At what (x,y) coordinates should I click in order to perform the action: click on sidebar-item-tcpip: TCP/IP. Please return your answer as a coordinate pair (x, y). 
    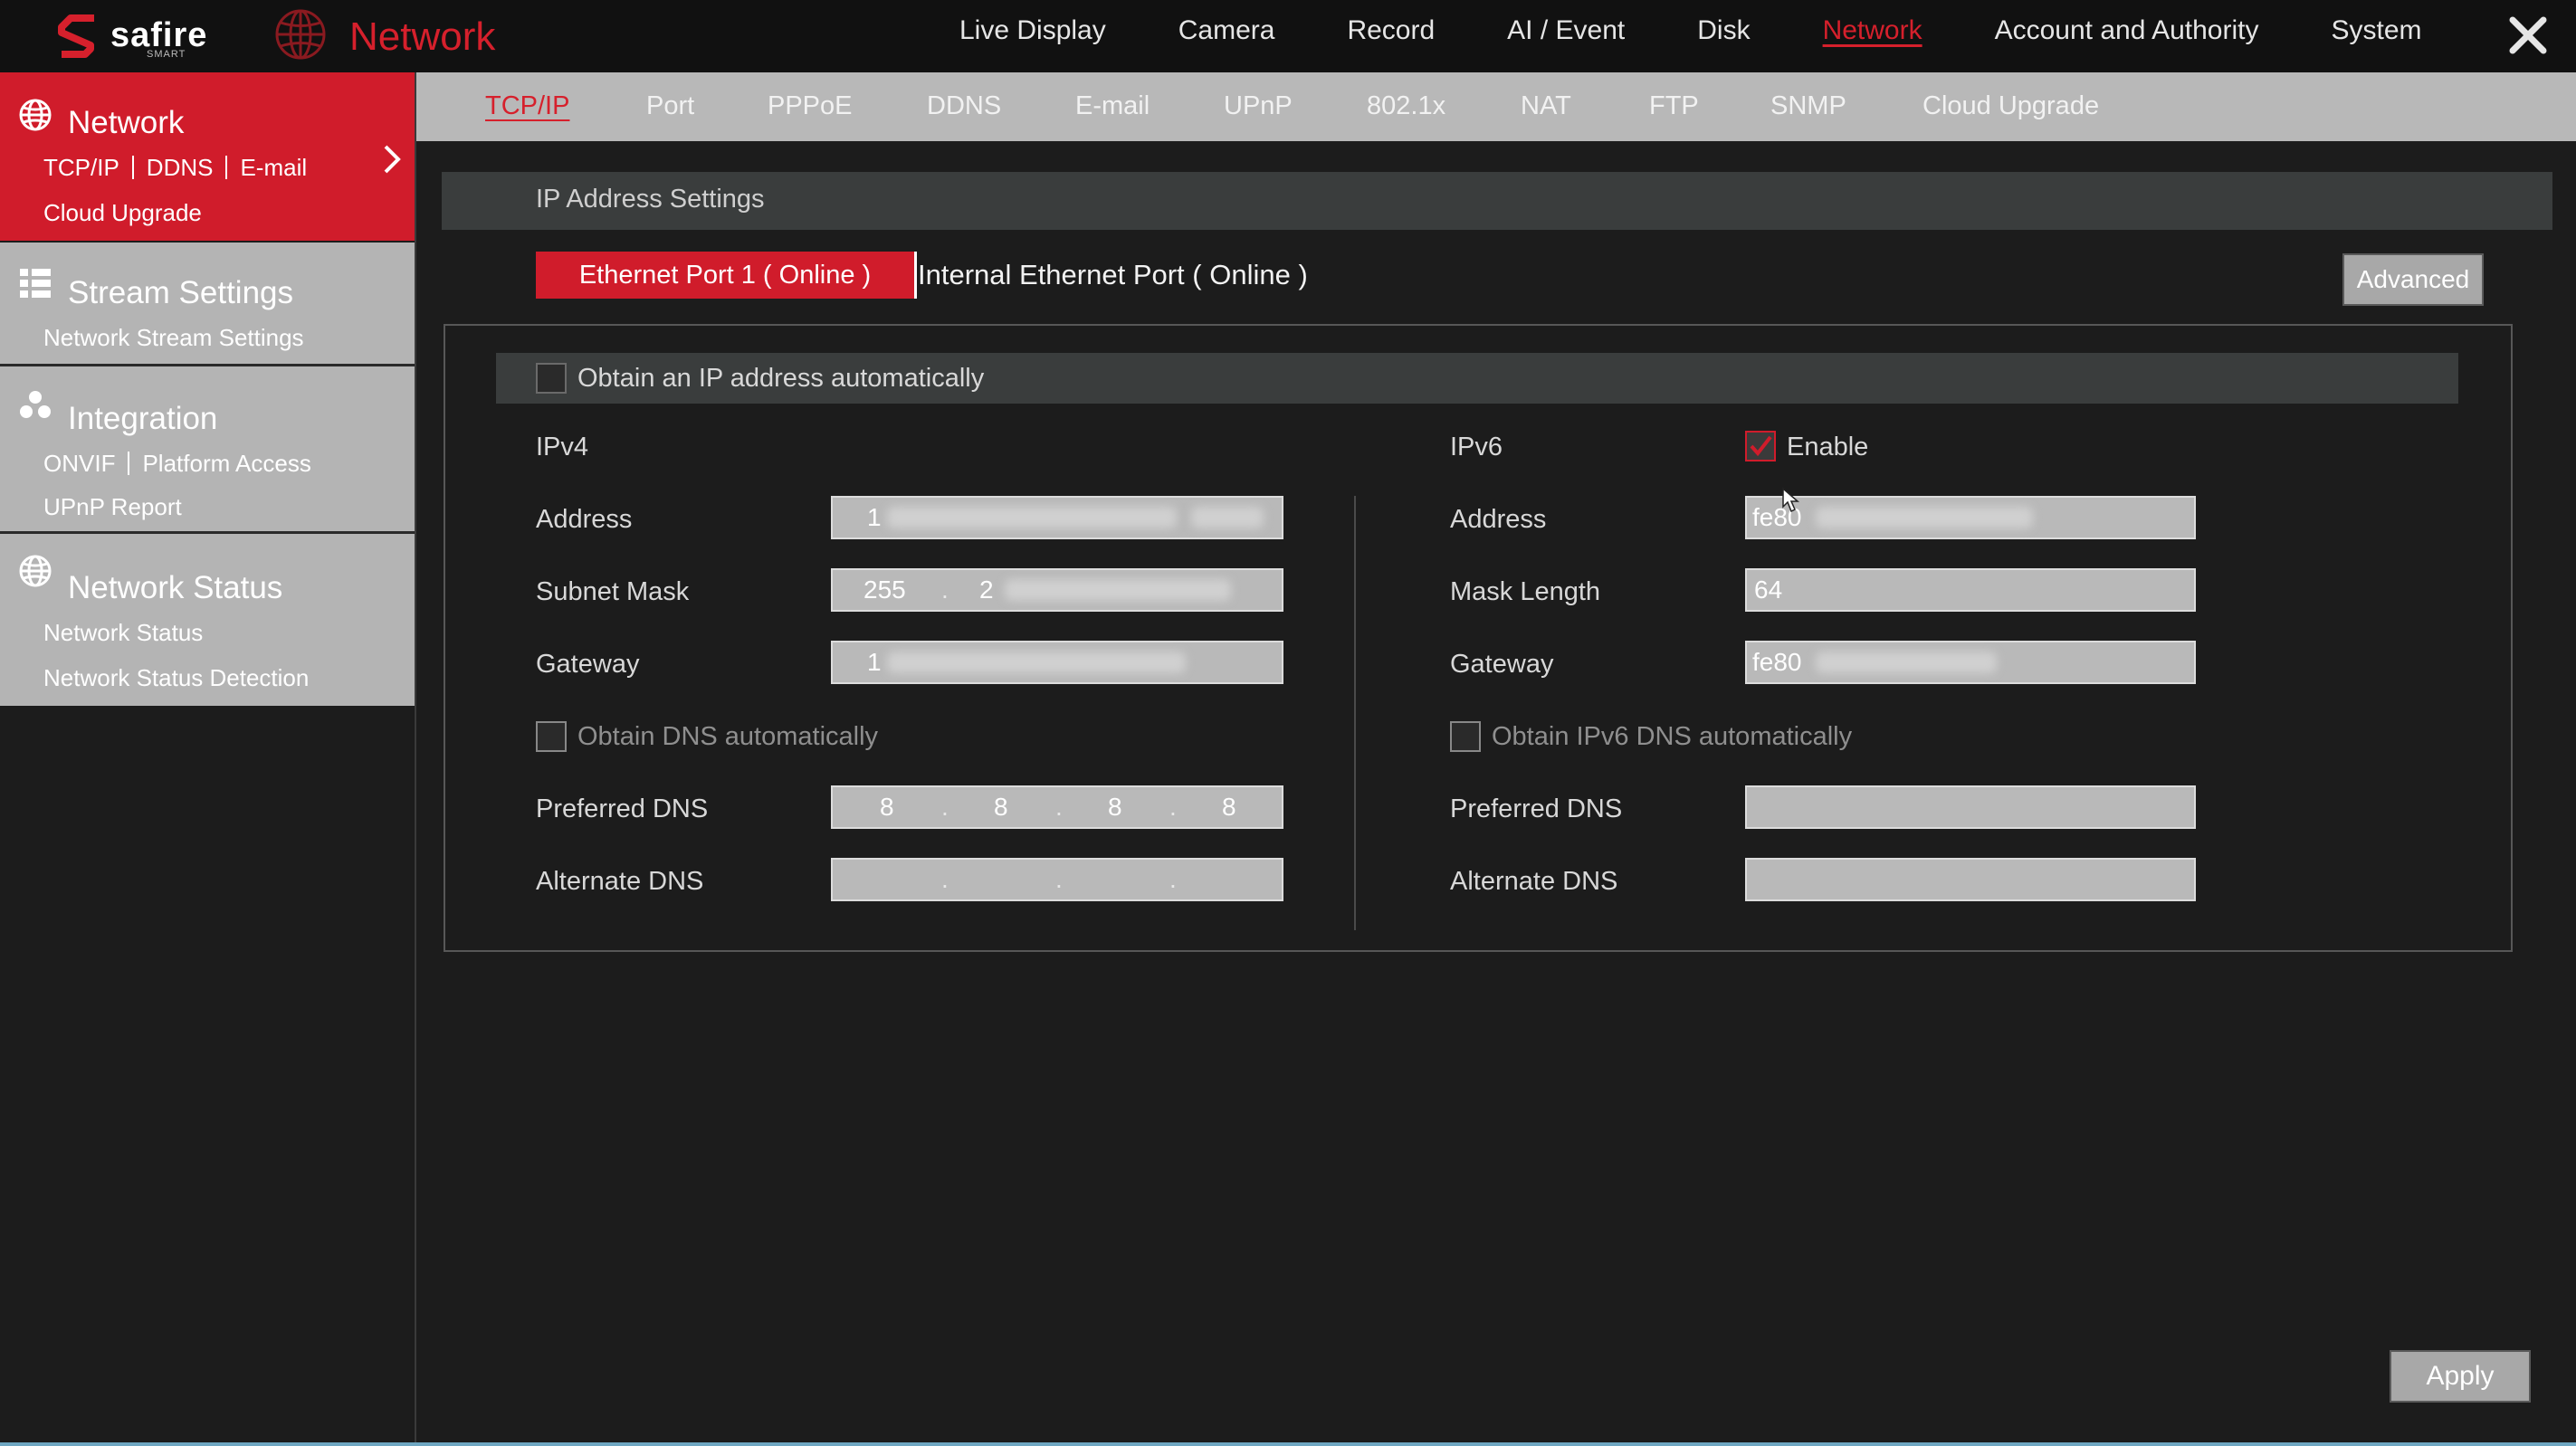
    Looking at the image, I should click on (81, 168).